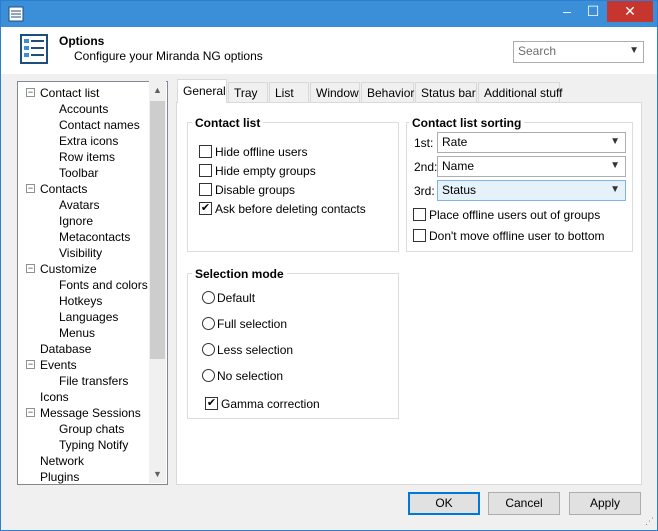  What do you see at coordinates (62, 461) in the screenshot?
I see `tree-item: Network` at bounding box center [62, 461].